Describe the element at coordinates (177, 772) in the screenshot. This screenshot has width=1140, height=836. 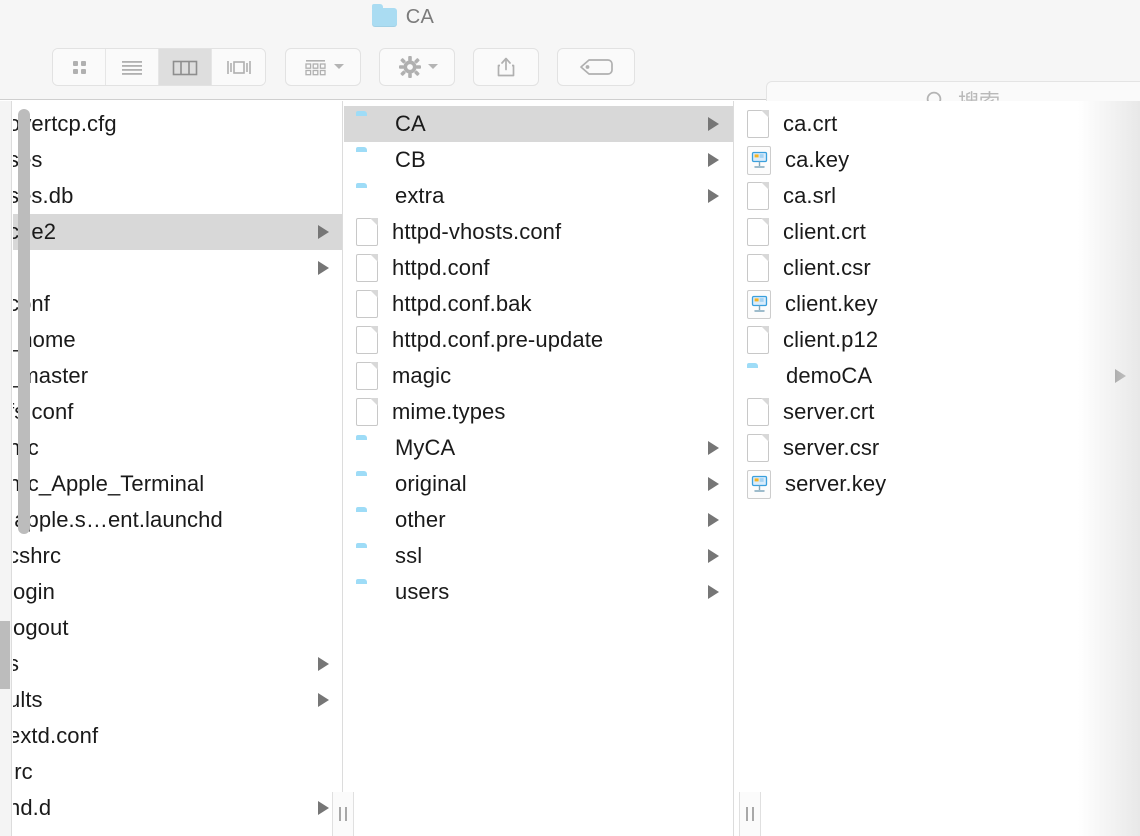
I see `file-row: .rc` at that location.